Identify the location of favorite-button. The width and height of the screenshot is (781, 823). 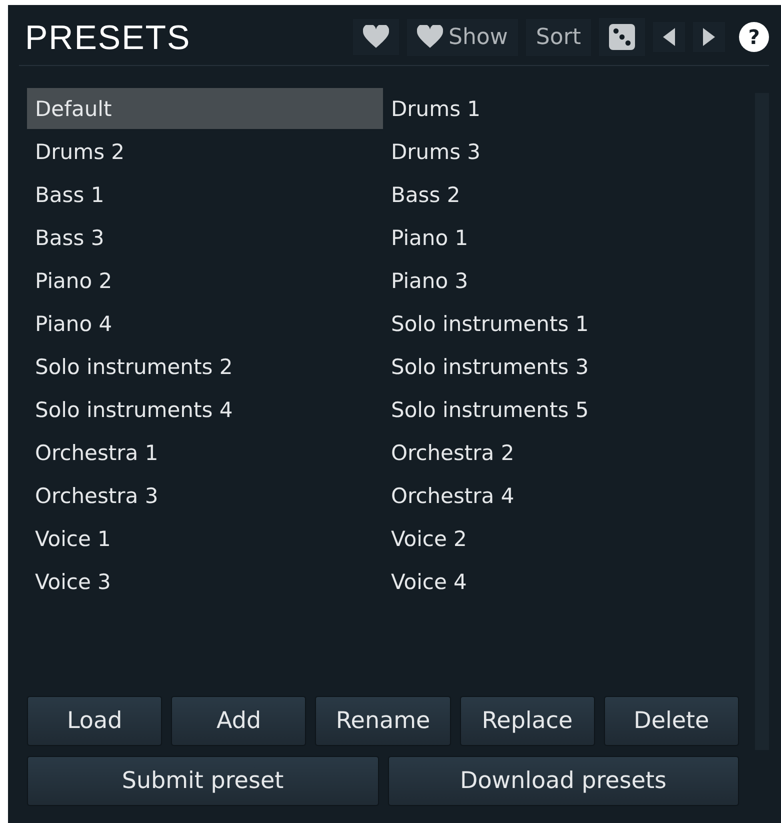
(375, 37).